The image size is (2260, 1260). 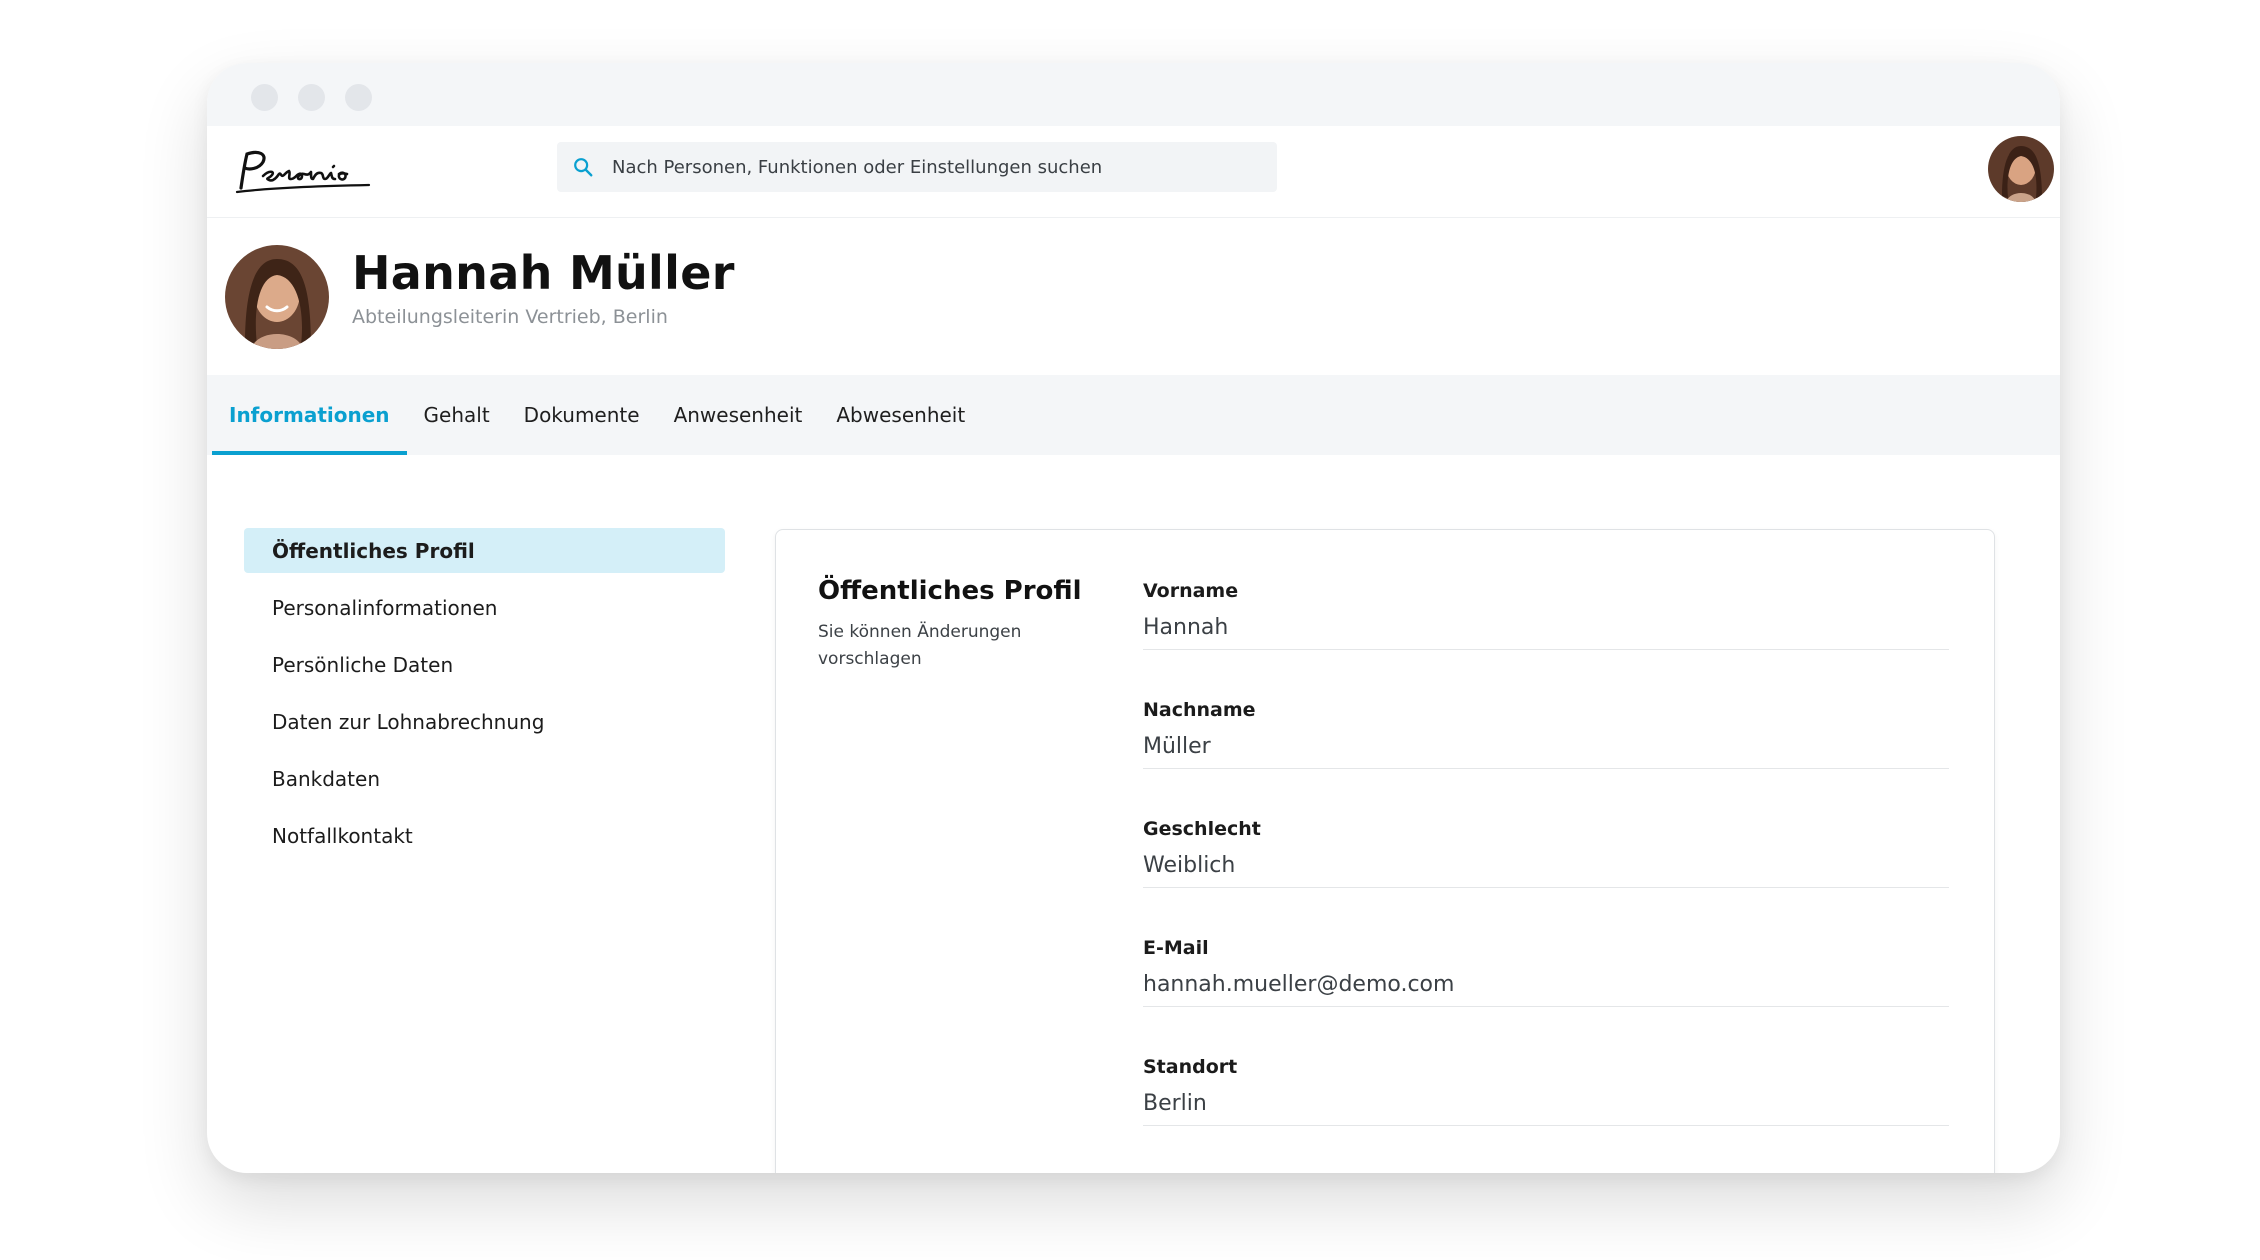 What do you see at coordinates (920, 645) in the screenshot?
I see `card-subtitle: Sie können Änderungen vorschlagen` at bounding box center [920, 645].